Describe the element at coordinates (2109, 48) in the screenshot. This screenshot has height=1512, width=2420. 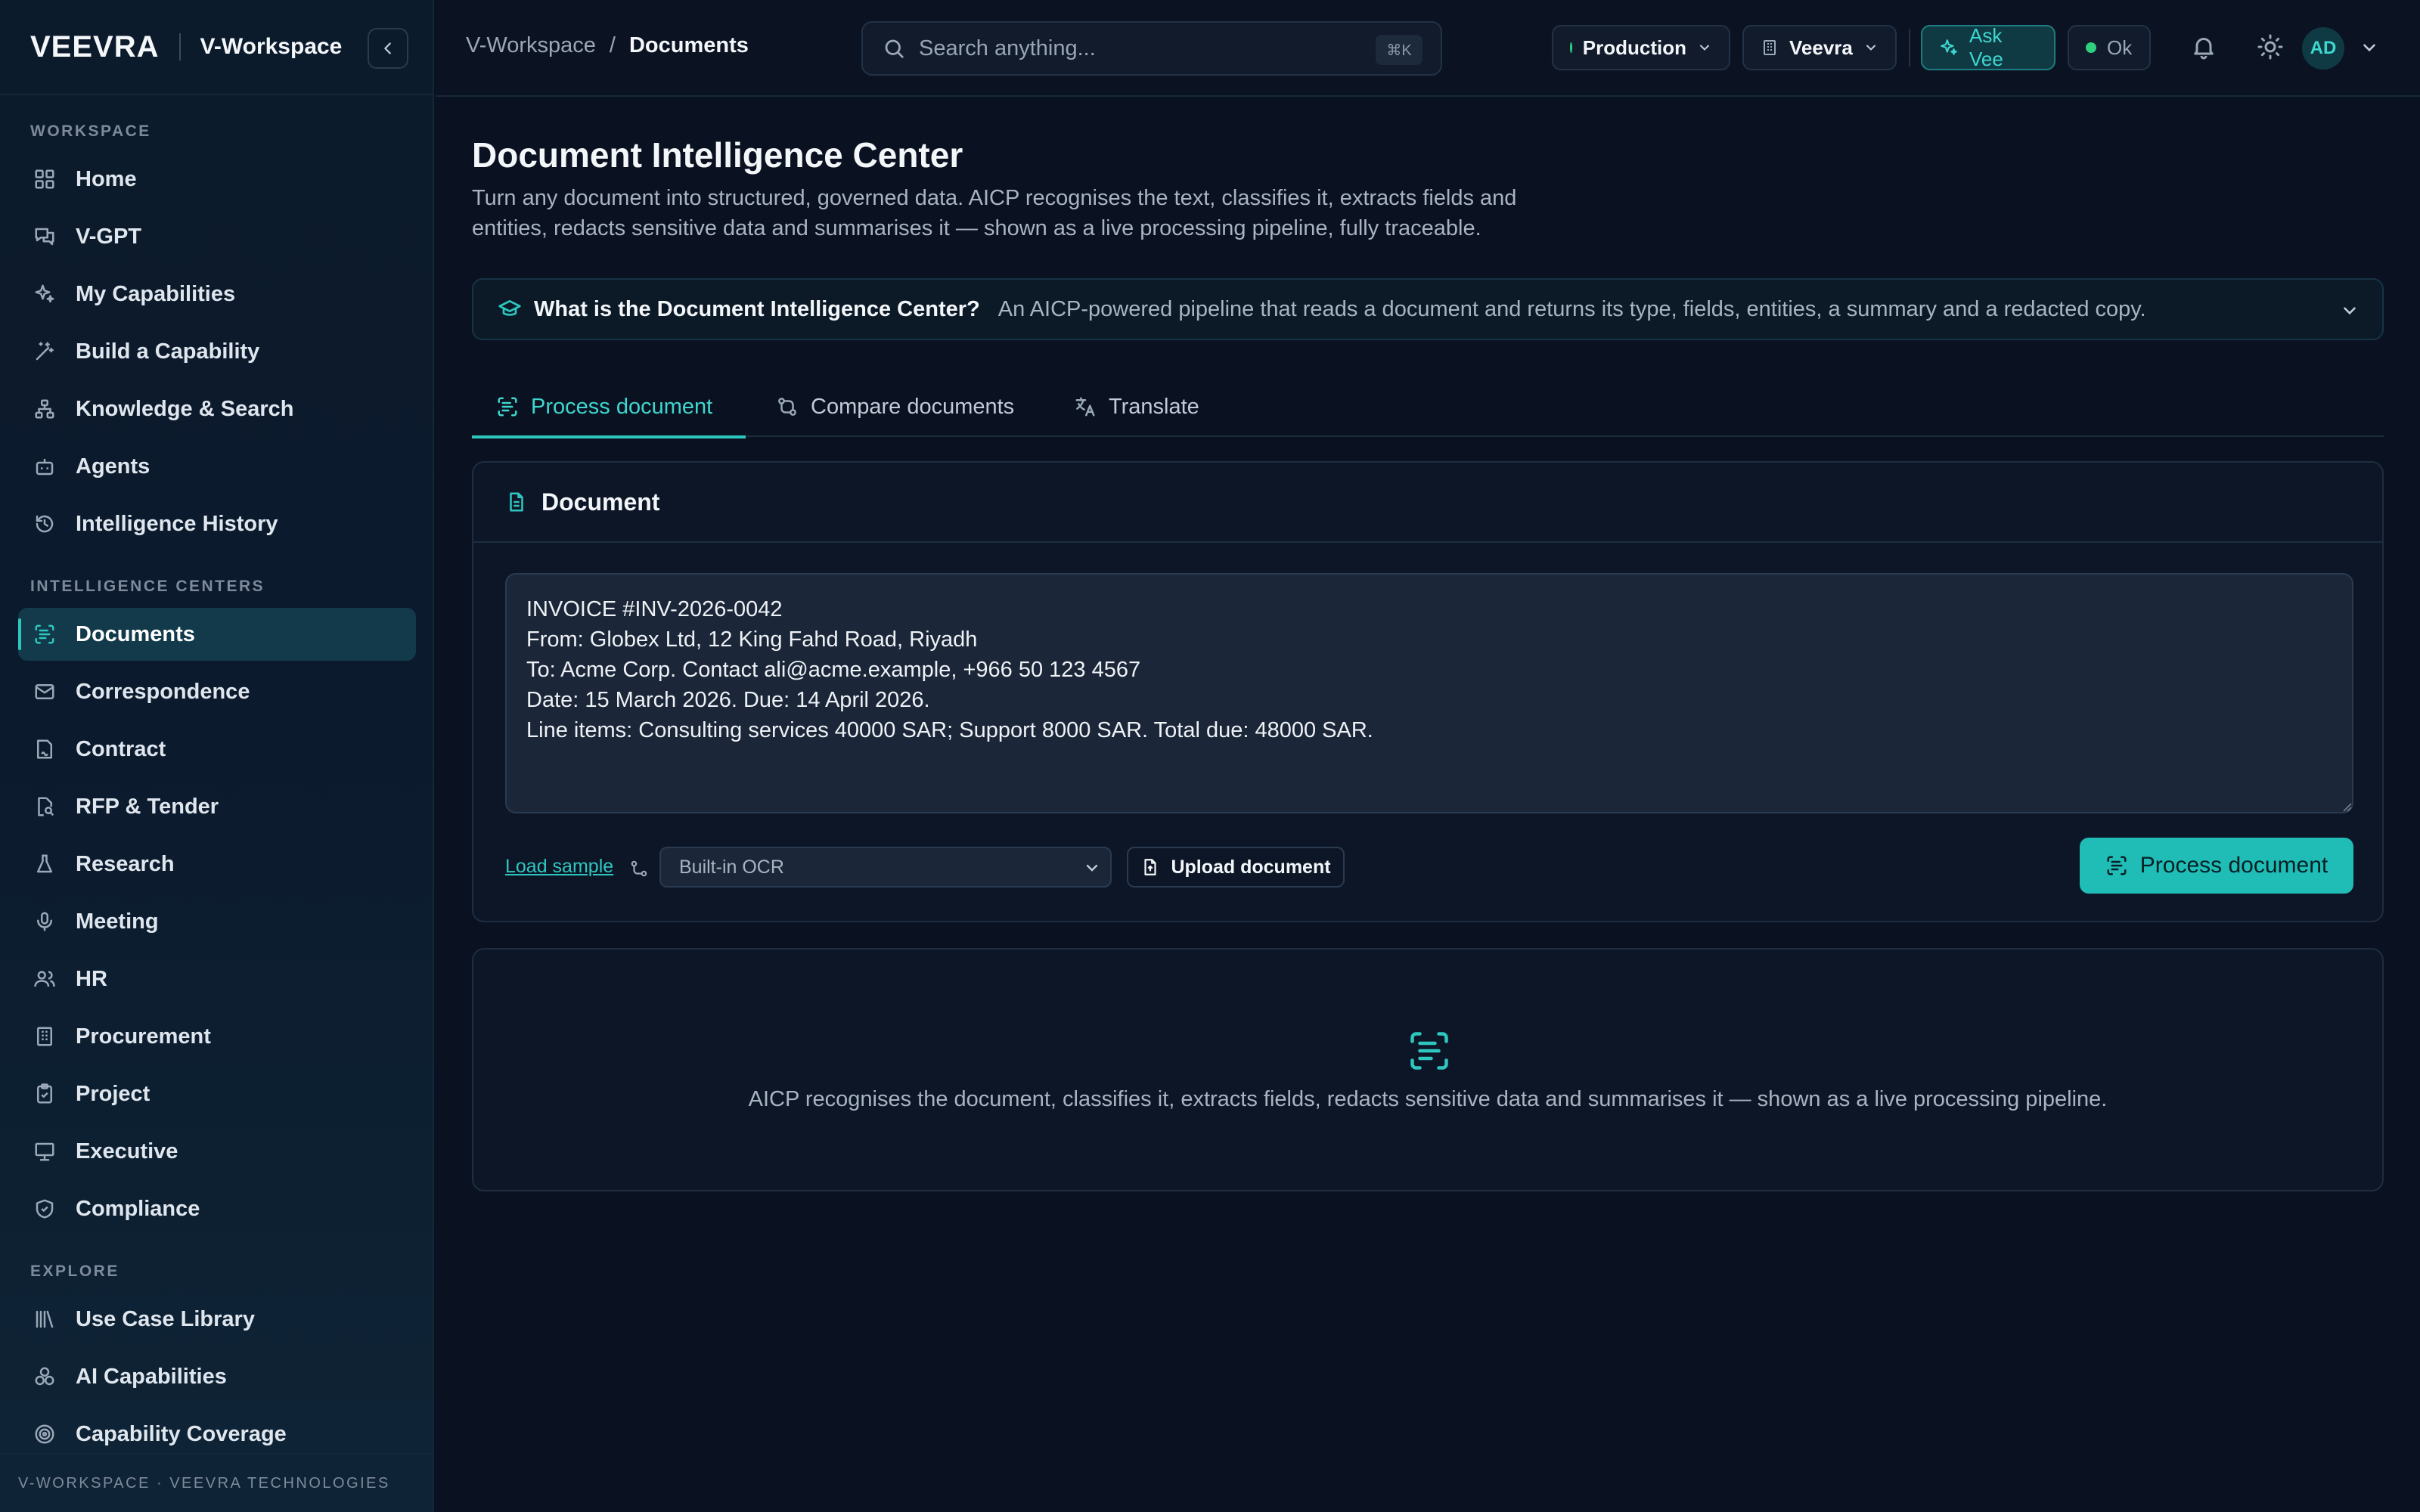
I see `system-status-badge: Ok` at that location.